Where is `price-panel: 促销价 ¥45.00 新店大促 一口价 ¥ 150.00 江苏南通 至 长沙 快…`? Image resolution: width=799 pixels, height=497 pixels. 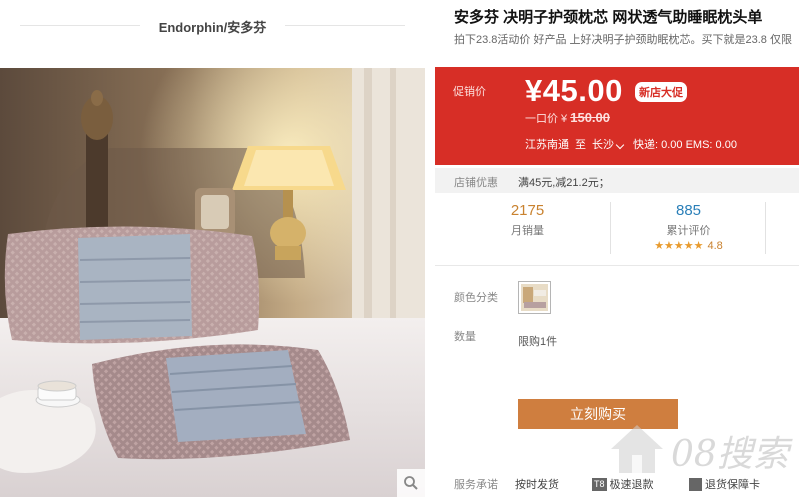
price-panel: 促销价 ¥45.00 新店大促 一口价 ¥ 150.00 江苏南通 至 长沙 快… is located at coordinates (617, 116).